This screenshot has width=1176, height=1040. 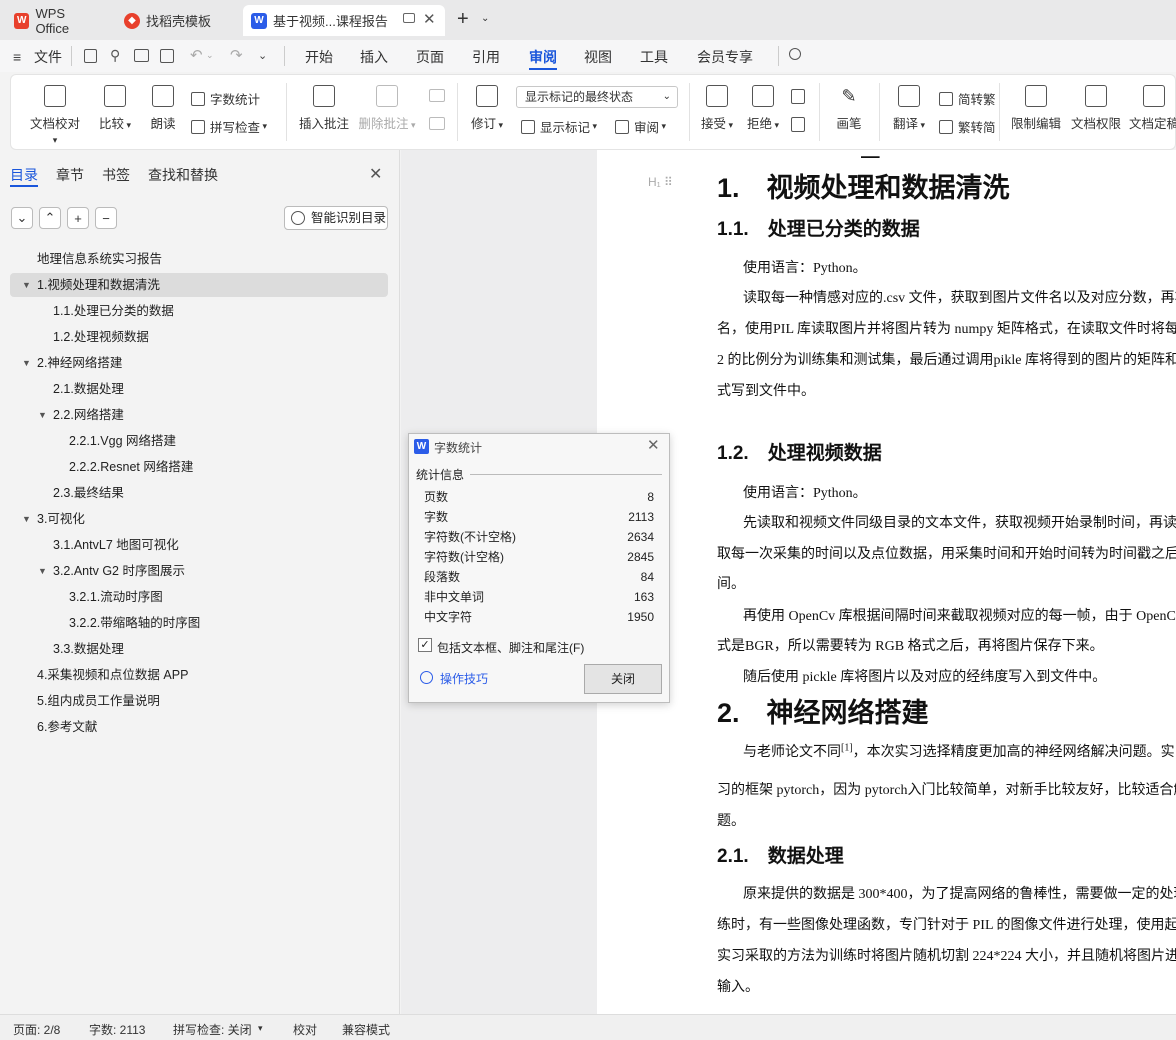 What do you see at coordinates (622, 126) in the screenshot?
I see `review-pane-icon` at bounding box center [622, 126].